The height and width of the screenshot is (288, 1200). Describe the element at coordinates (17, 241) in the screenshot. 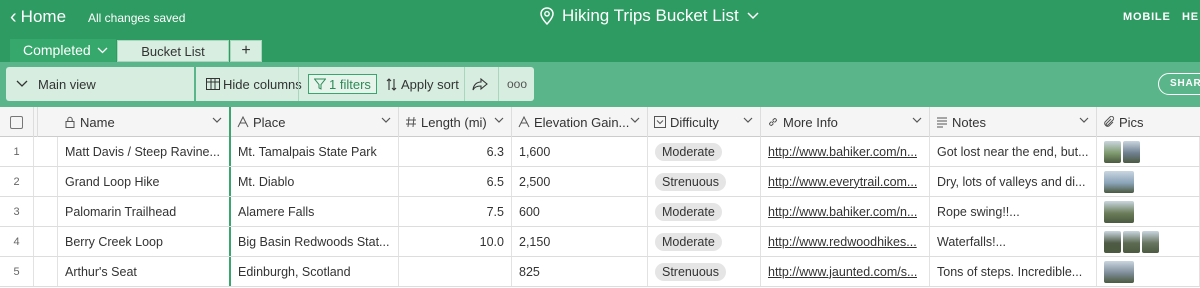

I see `row-number-cell: 4` at that location.